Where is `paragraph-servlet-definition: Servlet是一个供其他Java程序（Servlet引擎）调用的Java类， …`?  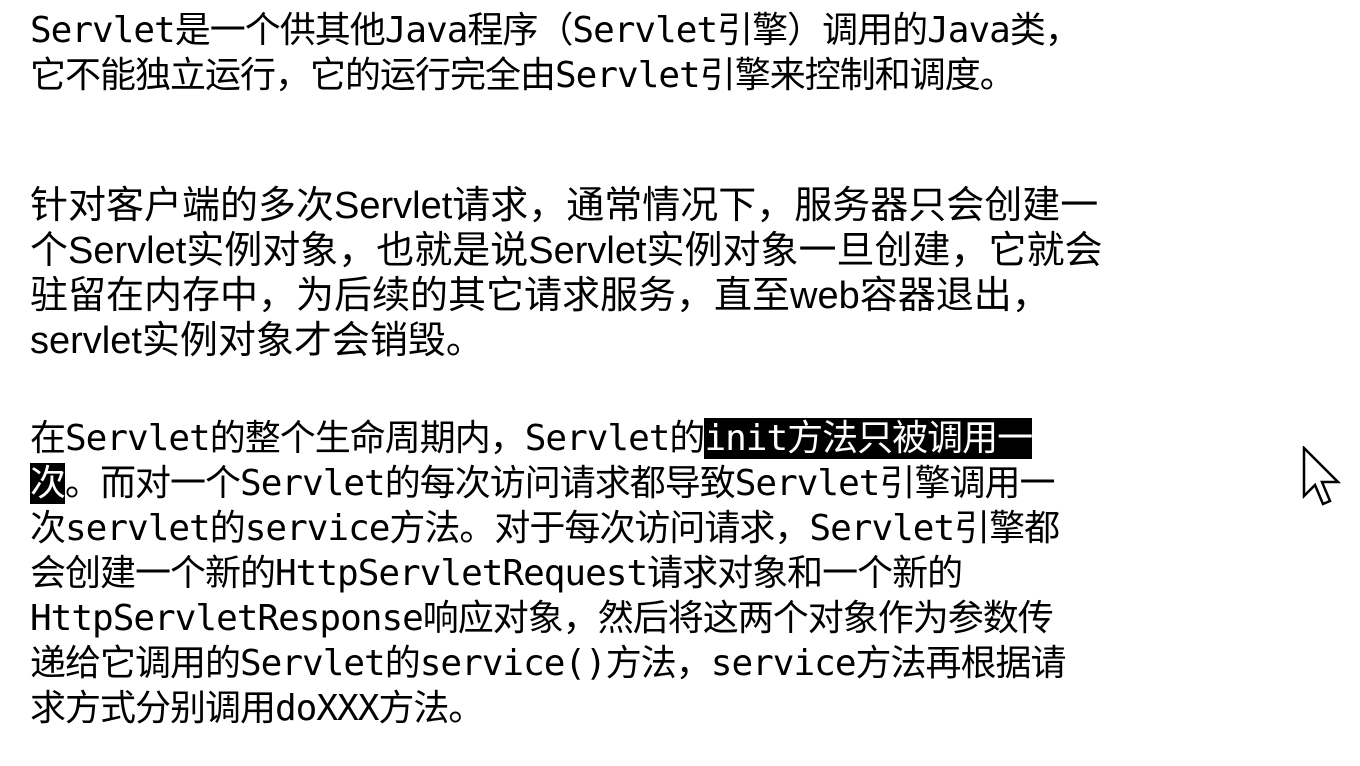
paragraph-servlet-definition: Servlet是一个供其他Java程序（Servlet引擎）调用的Java类， … is located at coordinates (555, 53).